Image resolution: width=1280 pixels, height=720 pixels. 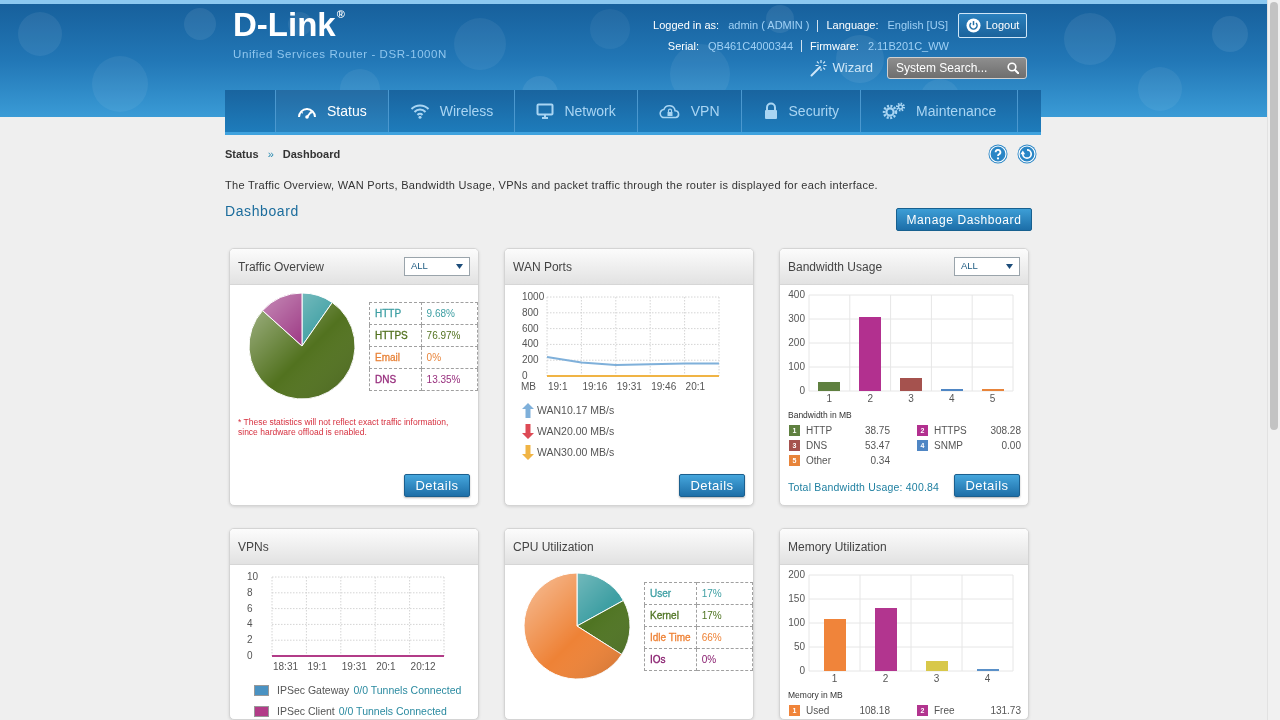 What do you see at coordinates (1005, 431) in the screenshot?
I see `legend-value: 308.28` at bounding box center [1005, 431].